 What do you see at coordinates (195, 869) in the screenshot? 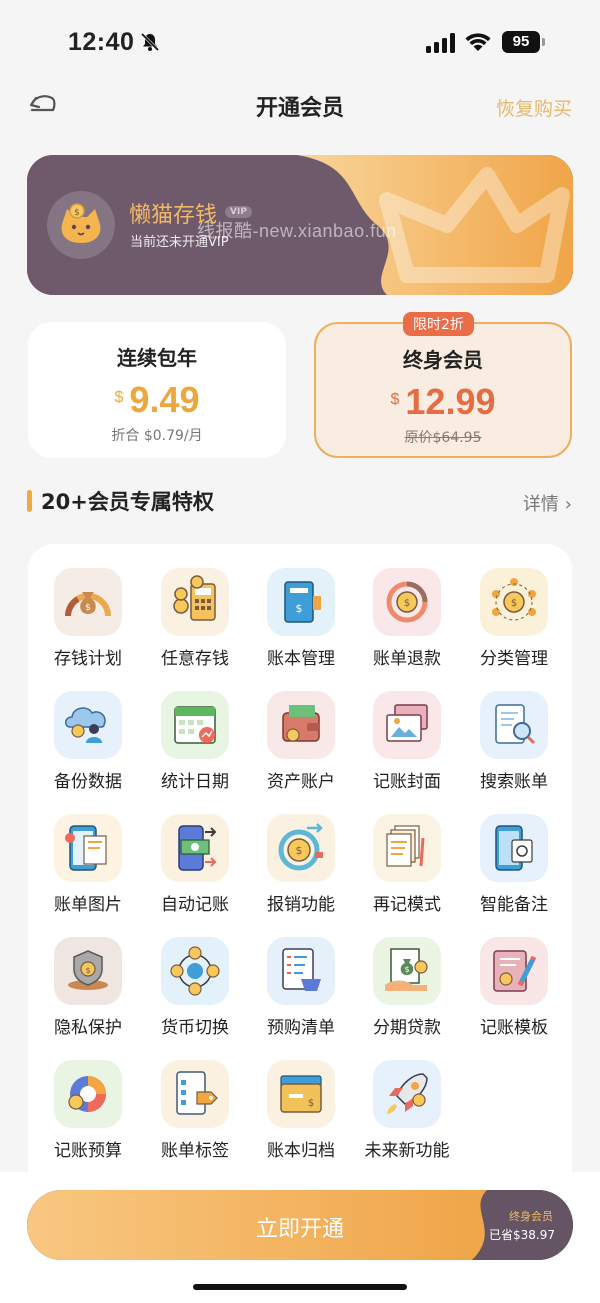
I see `feature-item: 自动记账` at bounding box center [195, 869].